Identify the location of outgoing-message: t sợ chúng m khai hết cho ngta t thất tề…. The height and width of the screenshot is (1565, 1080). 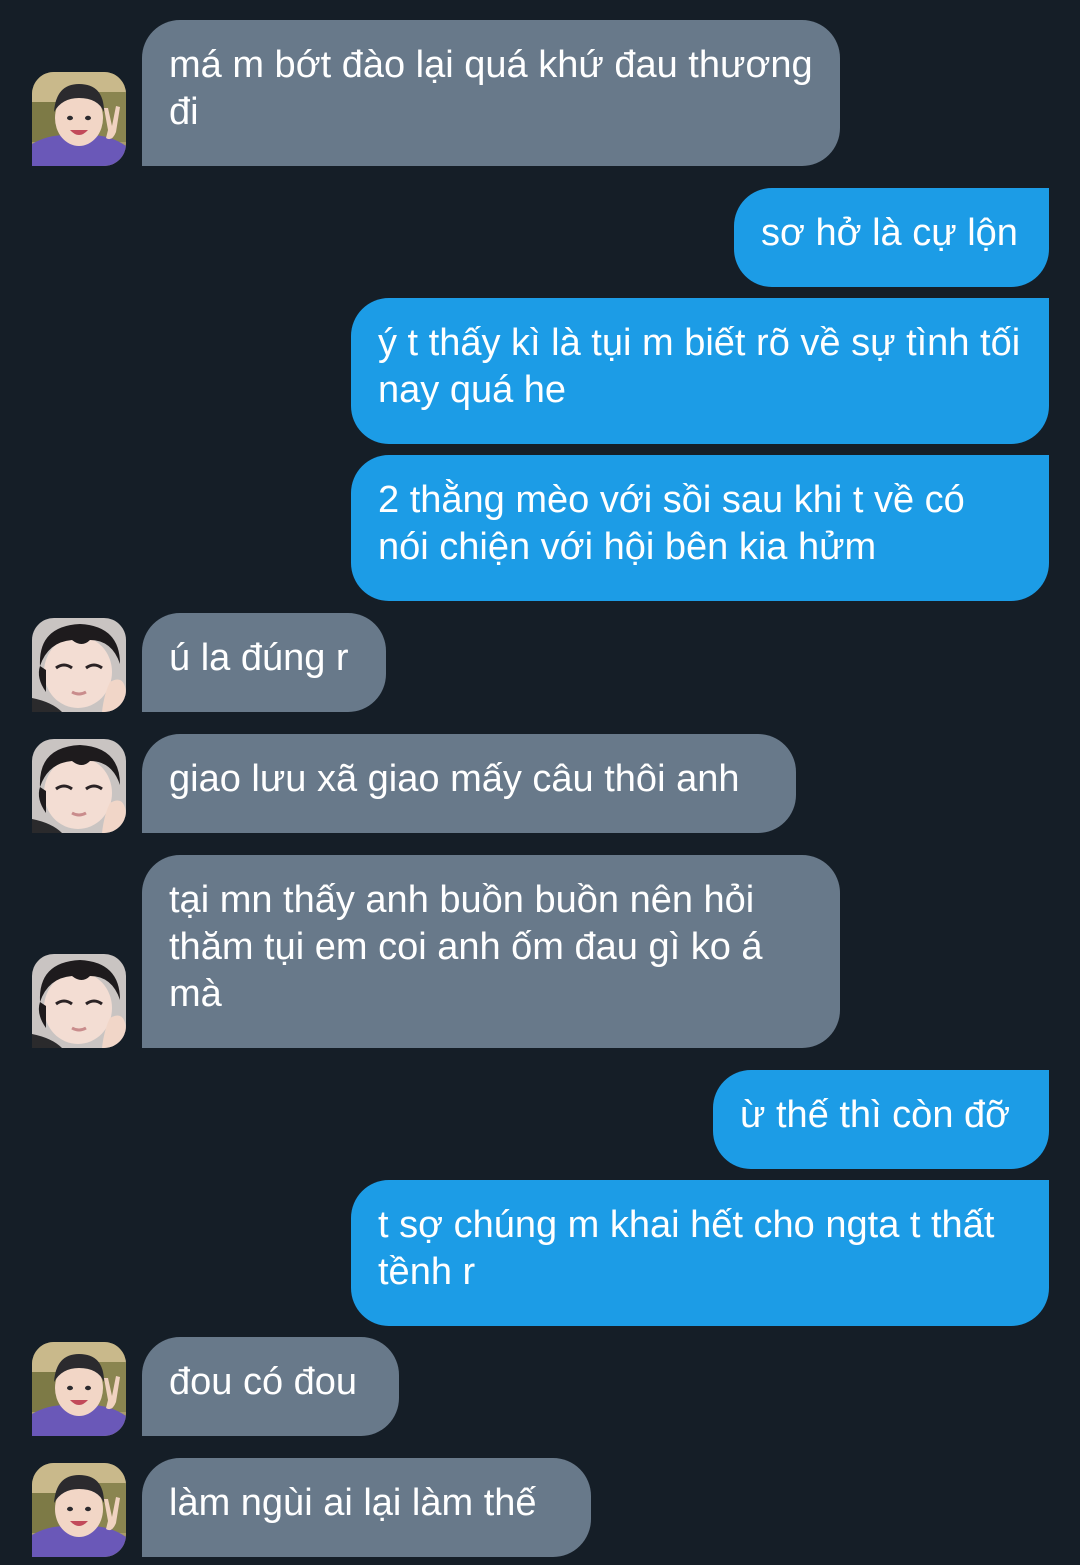
(700, 1253).